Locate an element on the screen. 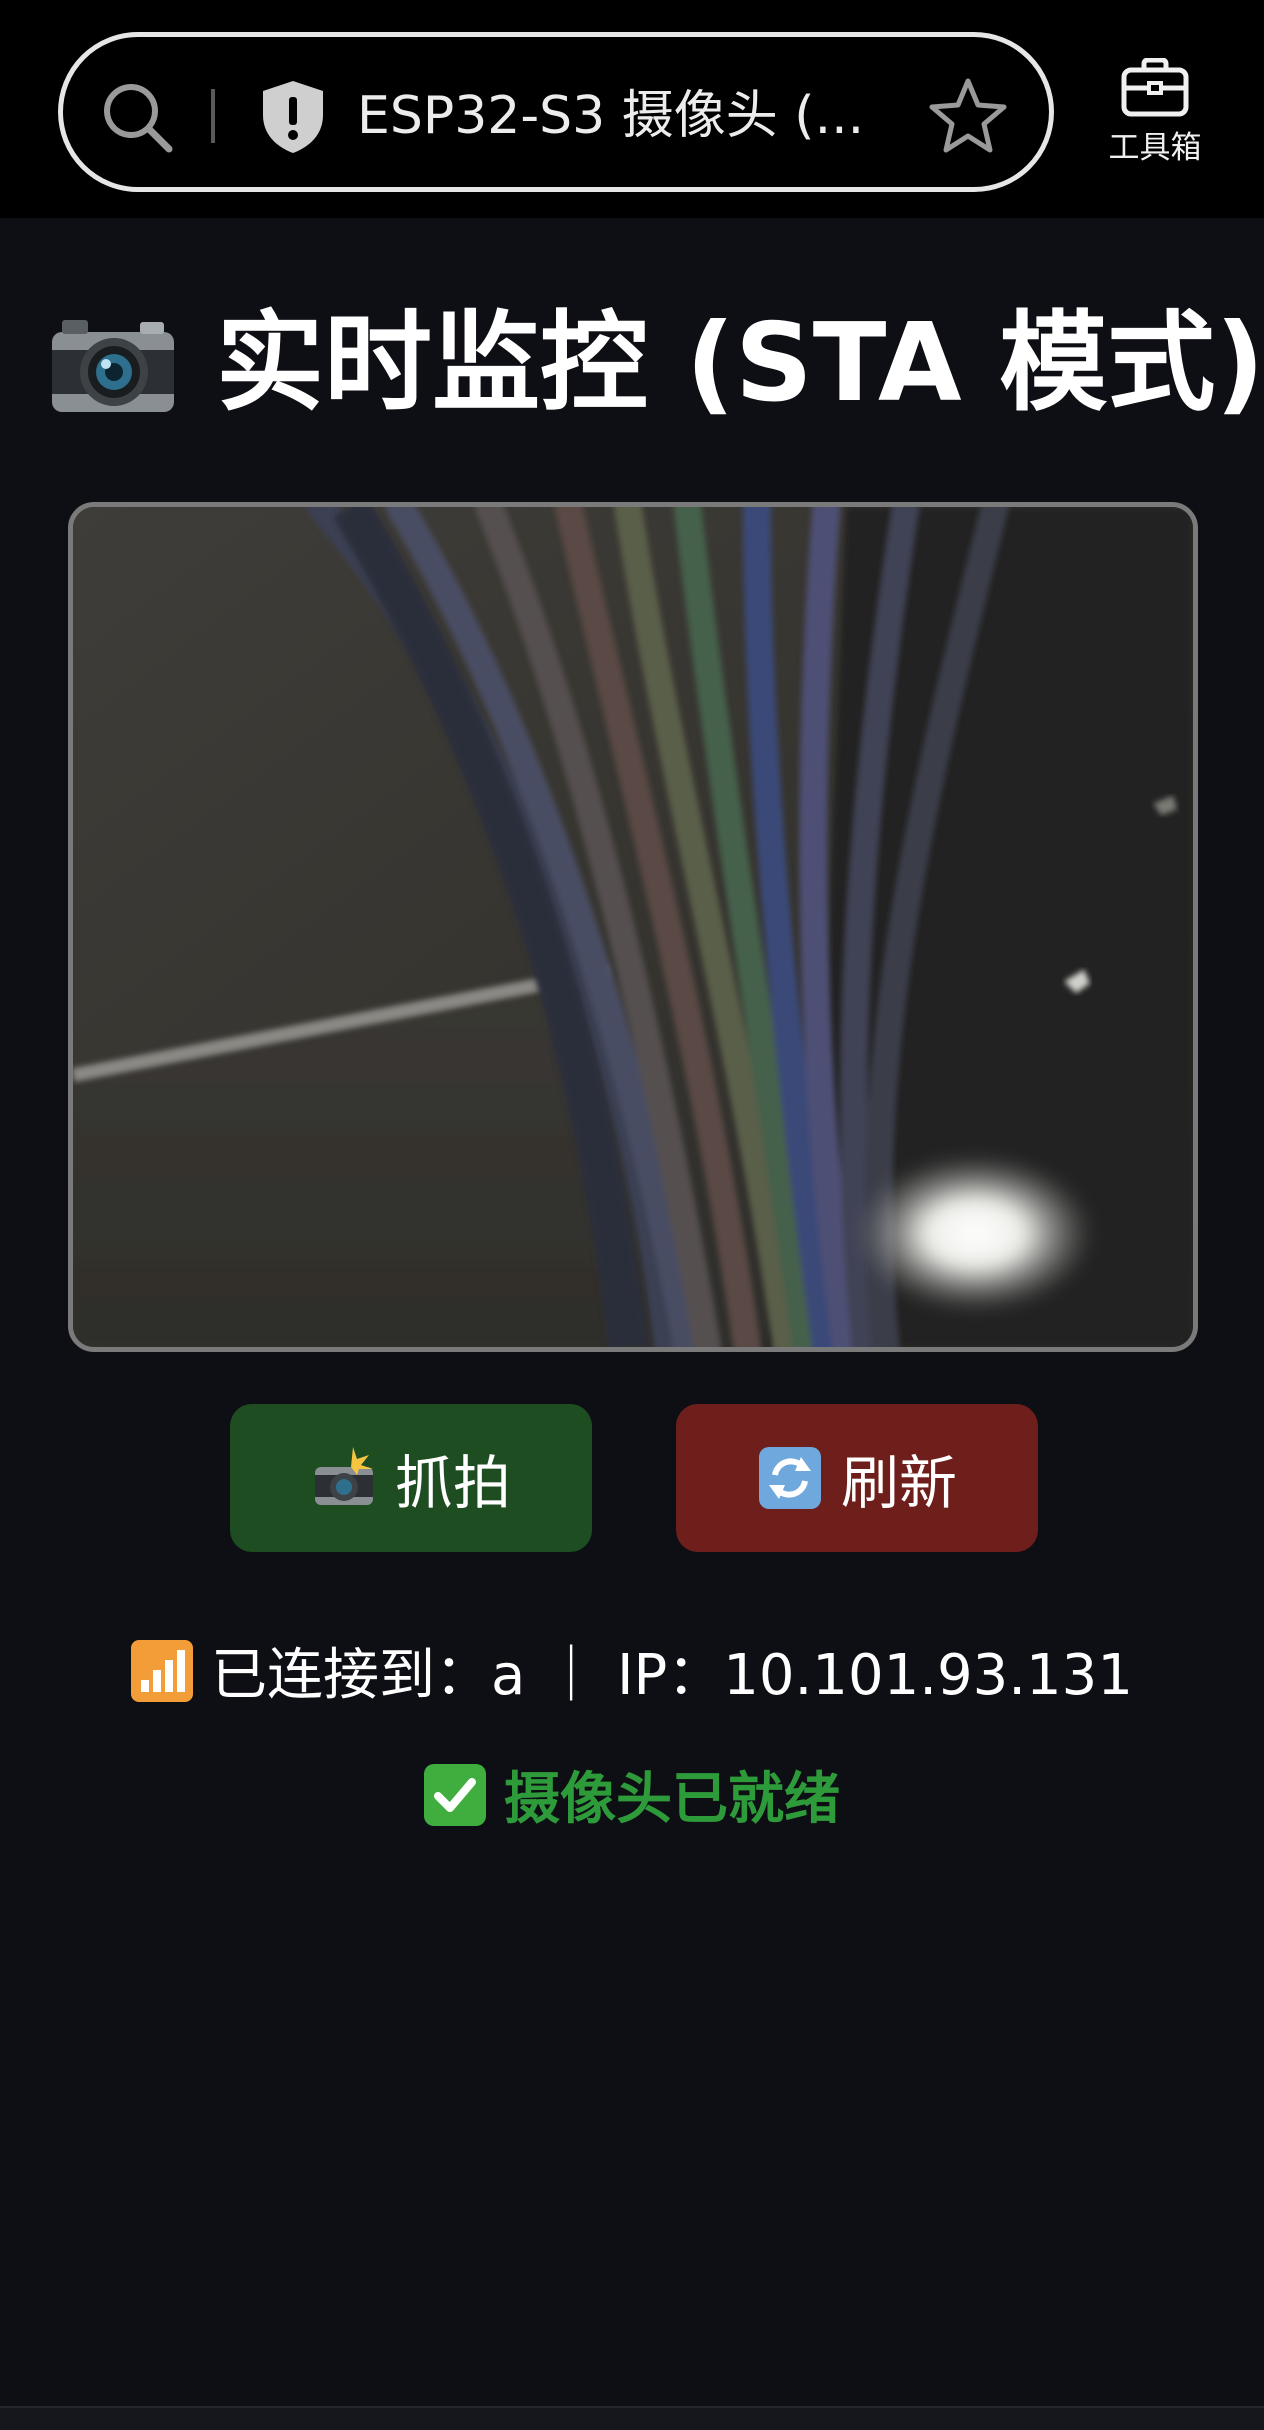 The image size is (1264, 2430). toolbox-button: 工具箱 is located at coordinates (1155, 117).